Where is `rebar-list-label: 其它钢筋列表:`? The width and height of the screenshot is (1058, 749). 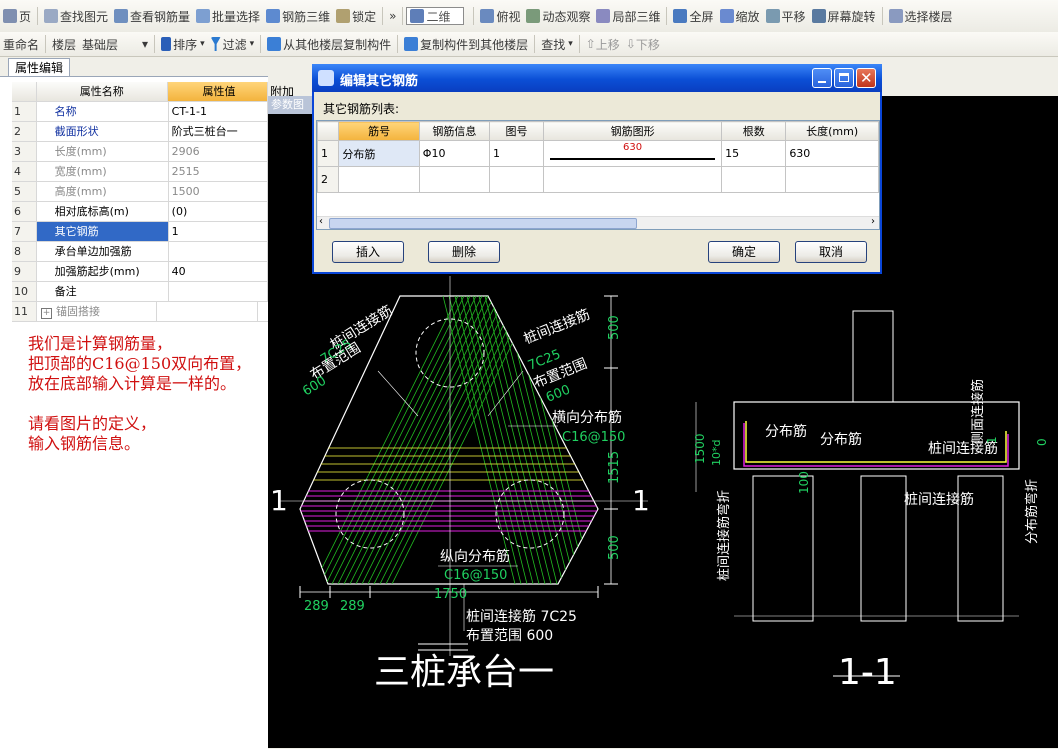
rebar-list-label: 其它钢筋列表: is located at coordinates (361, 109).